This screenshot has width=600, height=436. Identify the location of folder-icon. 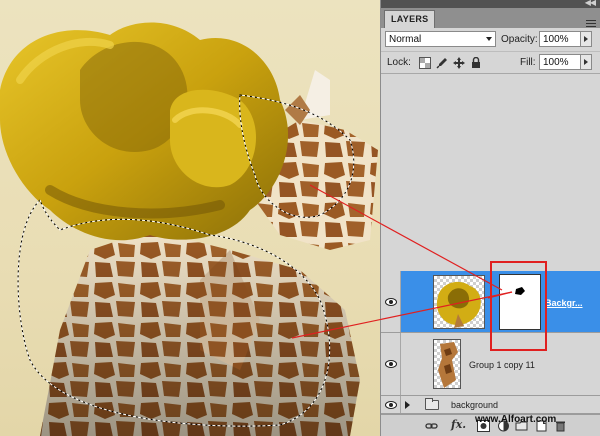
(432, 404).